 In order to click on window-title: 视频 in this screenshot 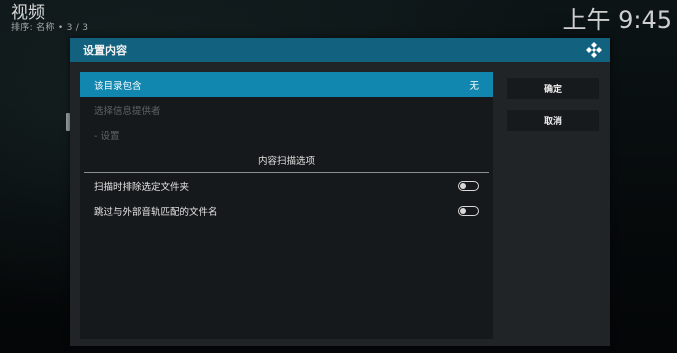, I will do `click(28, 13)`.